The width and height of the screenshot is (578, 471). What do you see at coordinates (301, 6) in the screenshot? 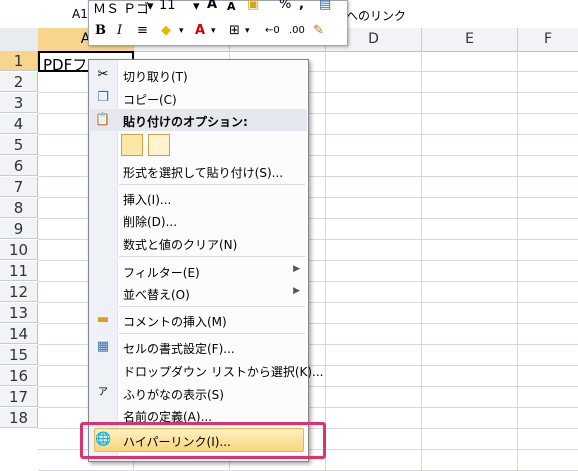
I see `comma-style-button: ,` at bounding box center [301, 6].